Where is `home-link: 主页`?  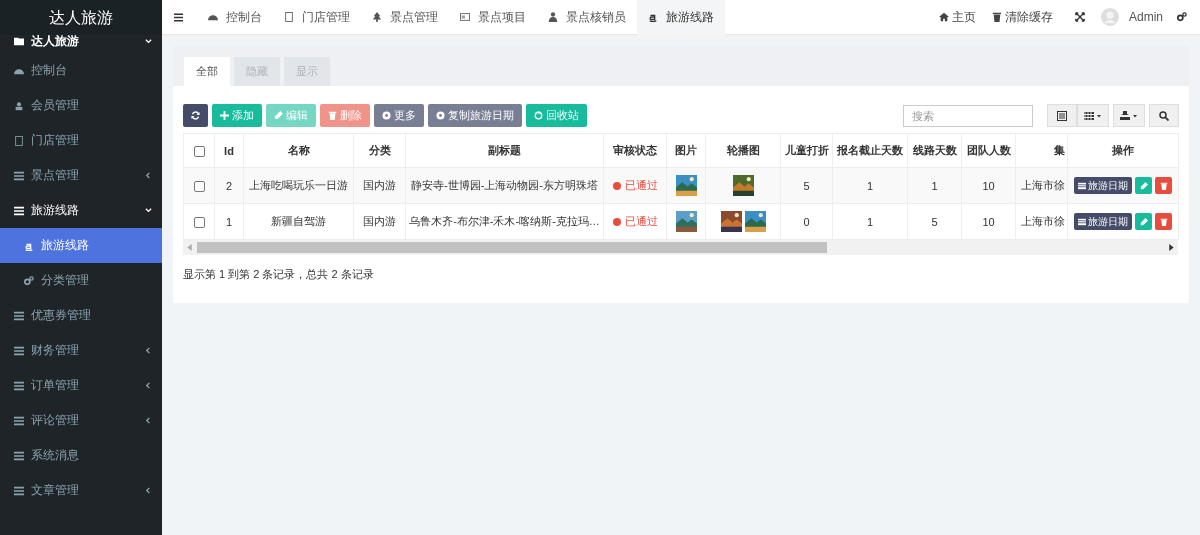 home-link: 主页 is located at coordinates (957, 17).